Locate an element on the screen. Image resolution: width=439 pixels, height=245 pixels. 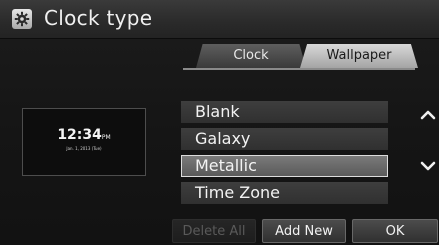
delete-all-button: Delete All is located at coordinates (214, 231).